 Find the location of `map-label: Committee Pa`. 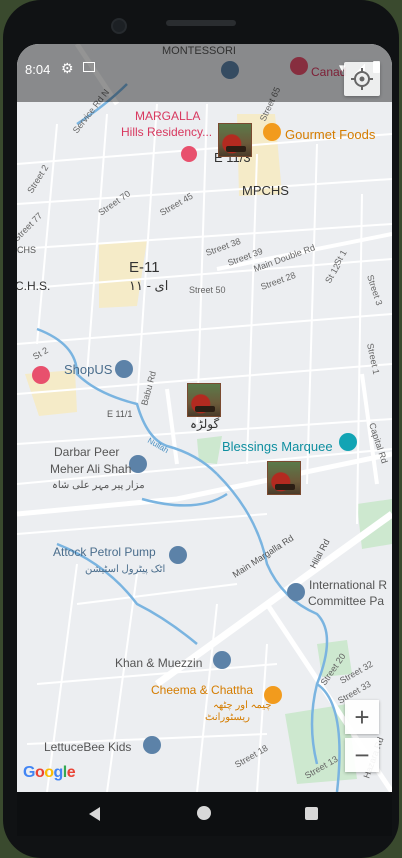

map-label: Committee Pa is located at coordinates (346, 601).